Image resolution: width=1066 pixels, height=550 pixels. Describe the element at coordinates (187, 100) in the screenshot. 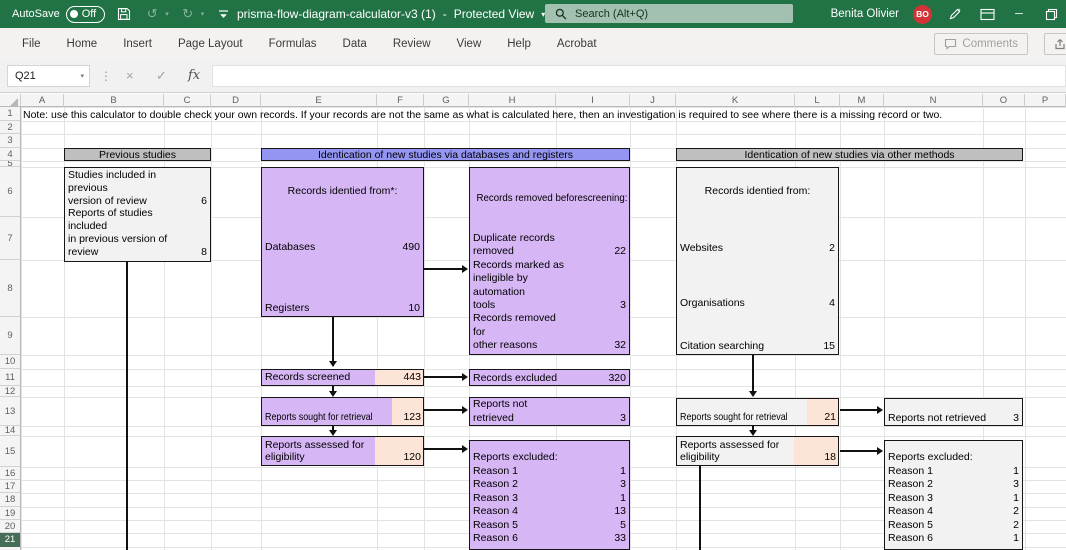

I see `column-header-C: C` at that location.